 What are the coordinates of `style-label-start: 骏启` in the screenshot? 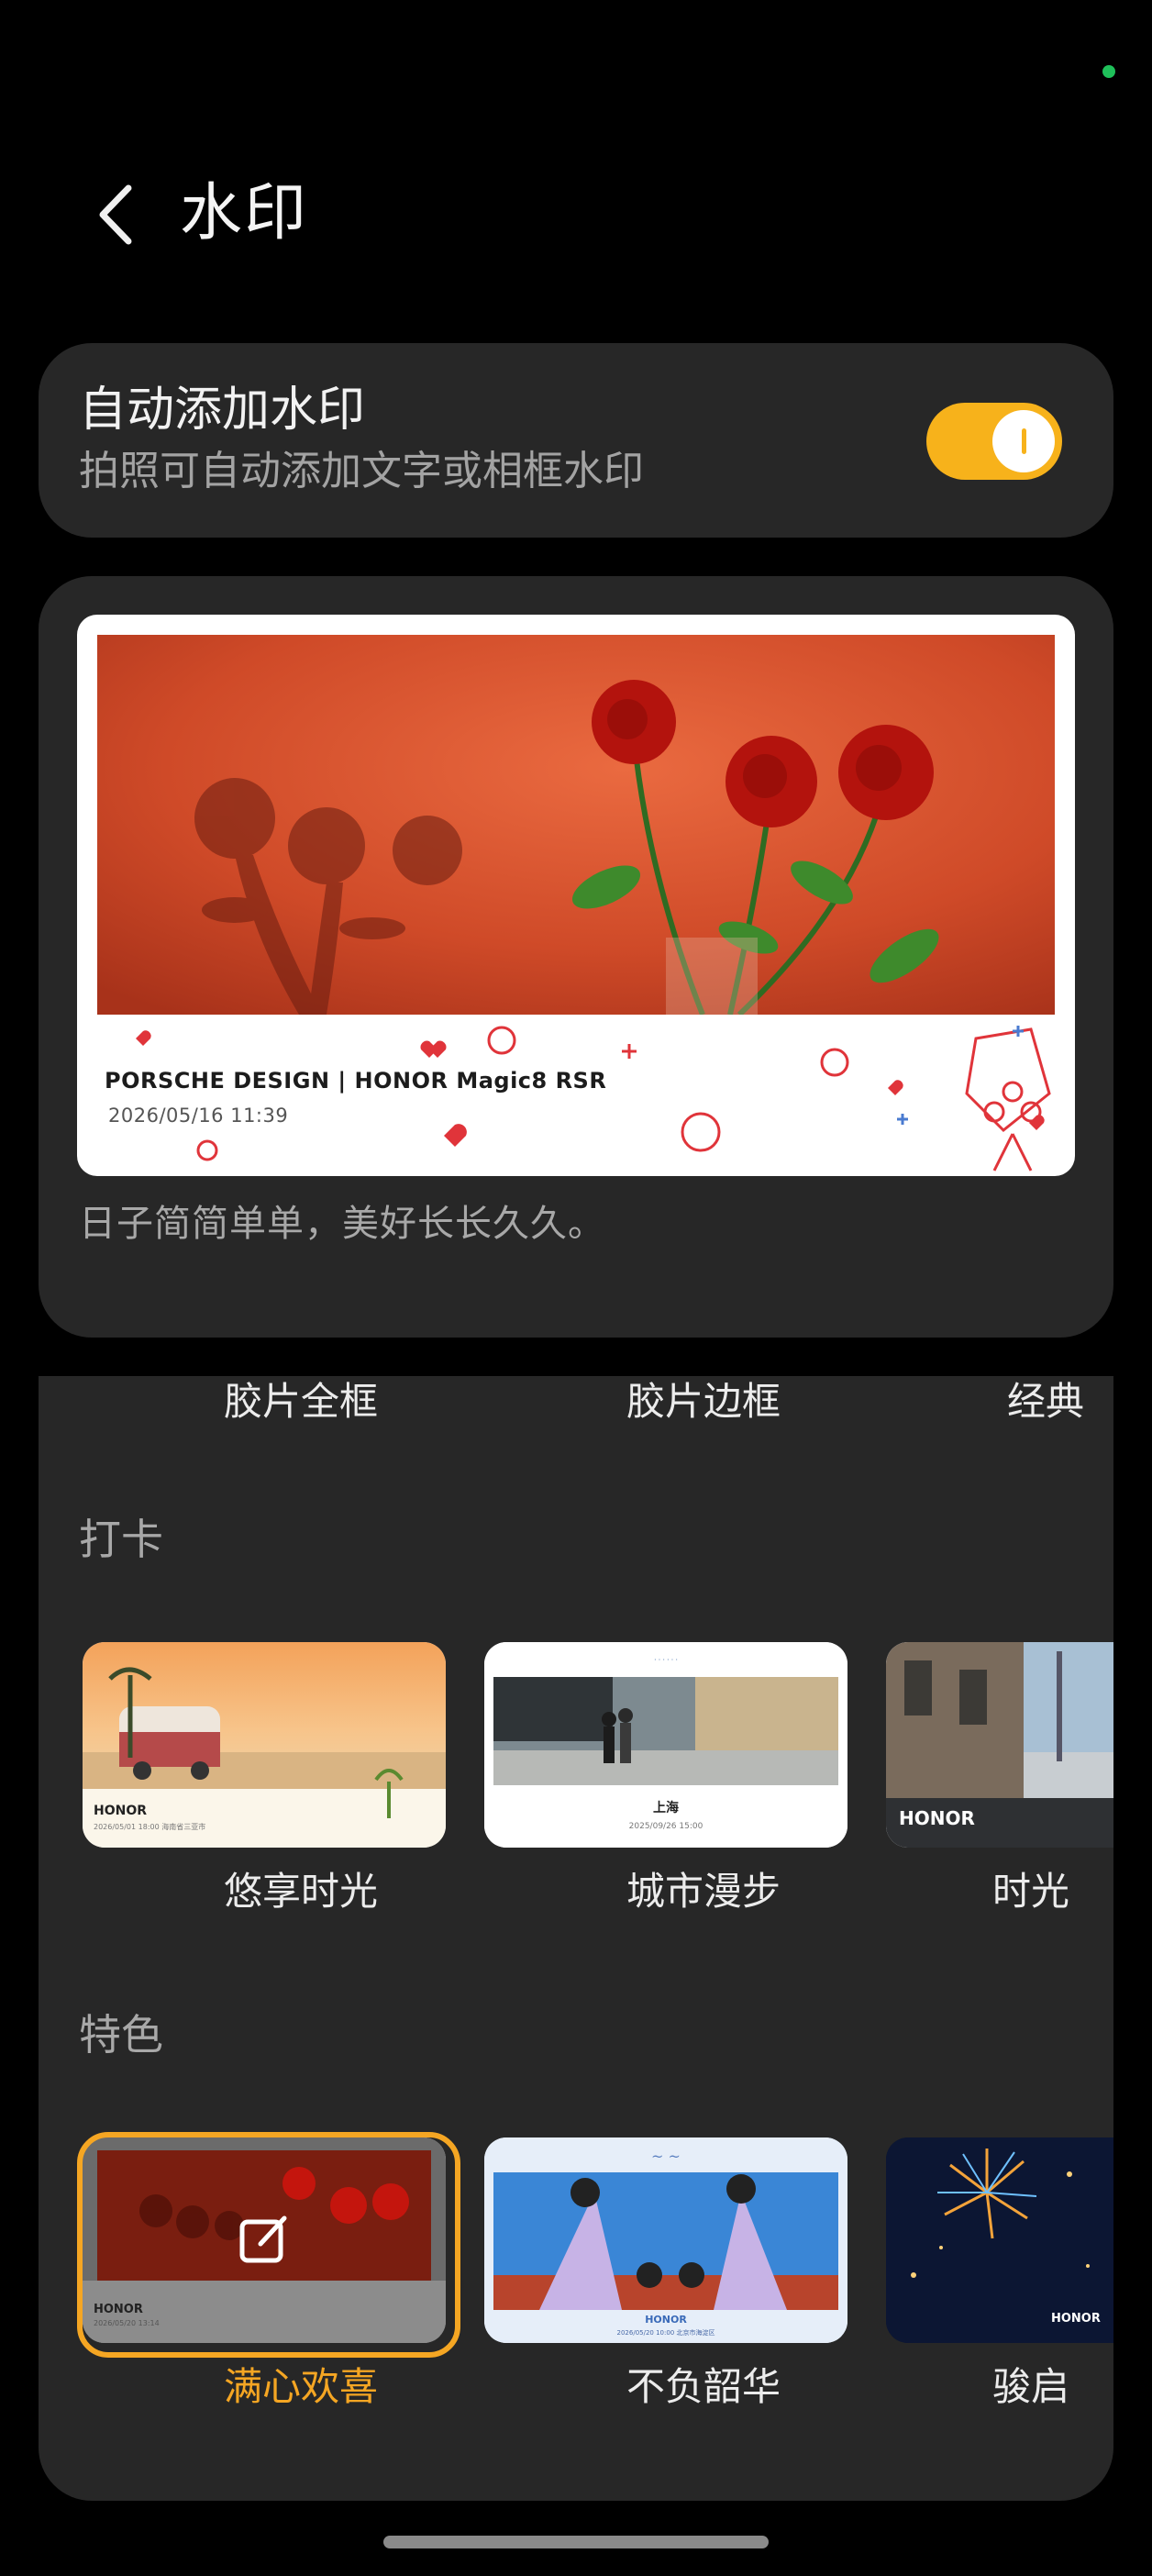 It's located at (979, 2387).